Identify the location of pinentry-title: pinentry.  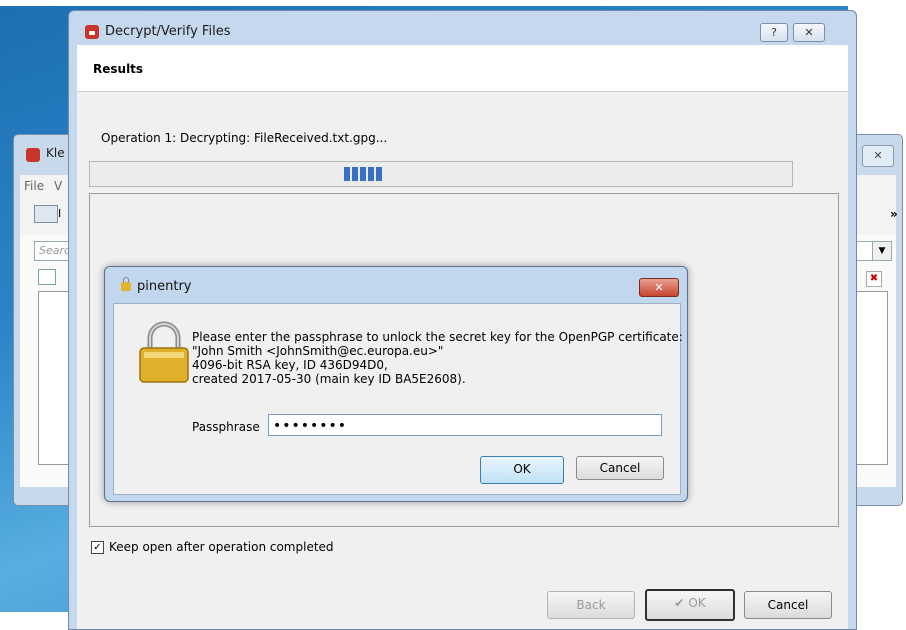
(164, 286).